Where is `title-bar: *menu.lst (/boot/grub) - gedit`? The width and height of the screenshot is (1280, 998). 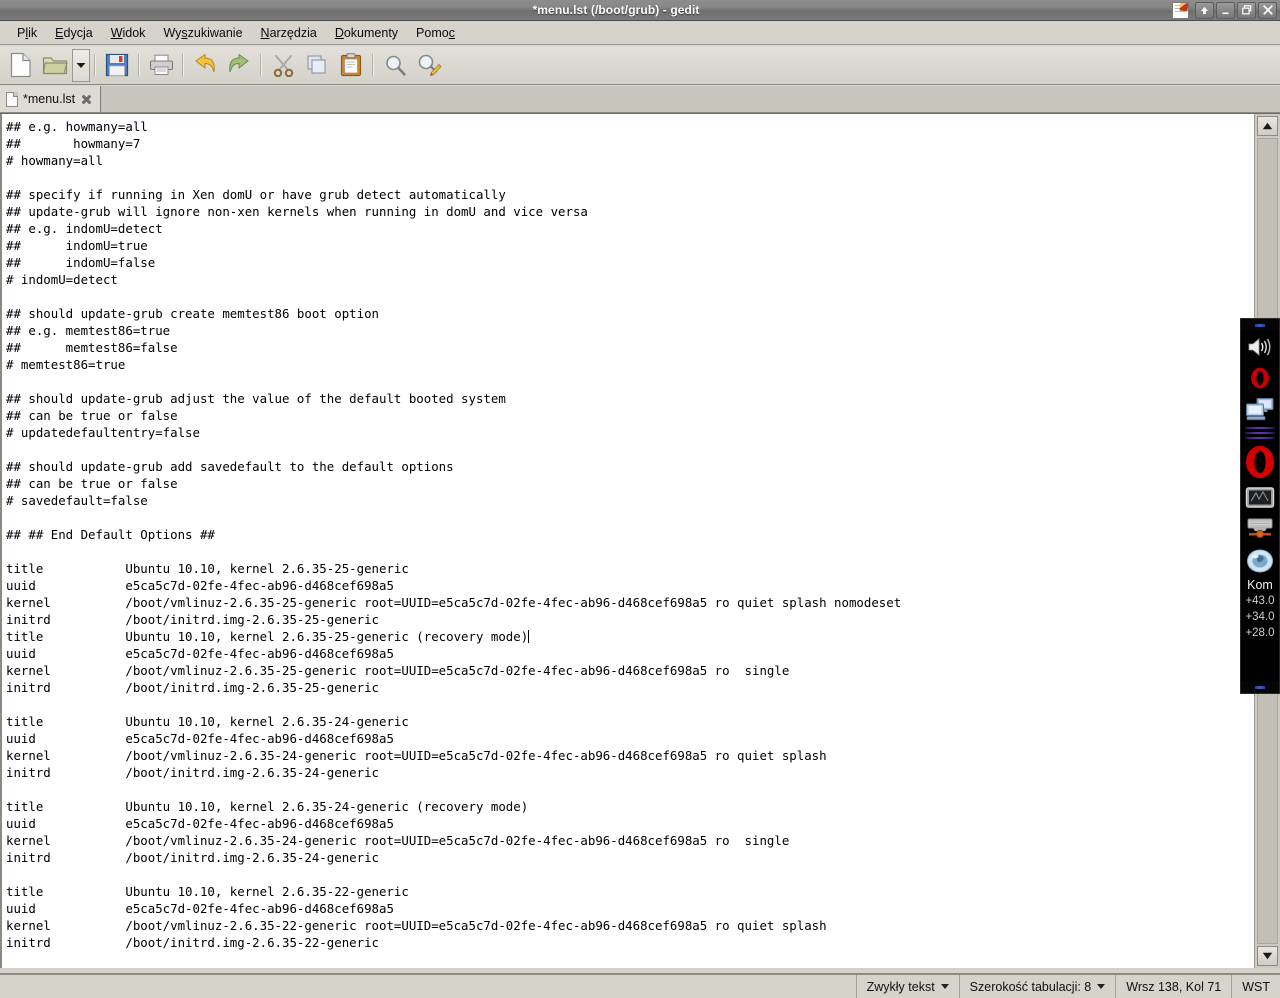
title-bar: *menu.lst (/boot/grub) - gedit is located at coordinates (640, 10).